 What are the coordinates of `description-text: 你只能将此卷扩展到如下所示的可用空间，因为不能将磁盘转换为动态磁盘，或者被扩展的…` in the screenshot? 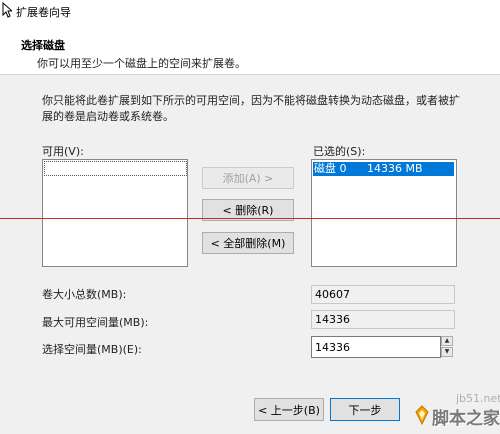 It's located at (251, 108).